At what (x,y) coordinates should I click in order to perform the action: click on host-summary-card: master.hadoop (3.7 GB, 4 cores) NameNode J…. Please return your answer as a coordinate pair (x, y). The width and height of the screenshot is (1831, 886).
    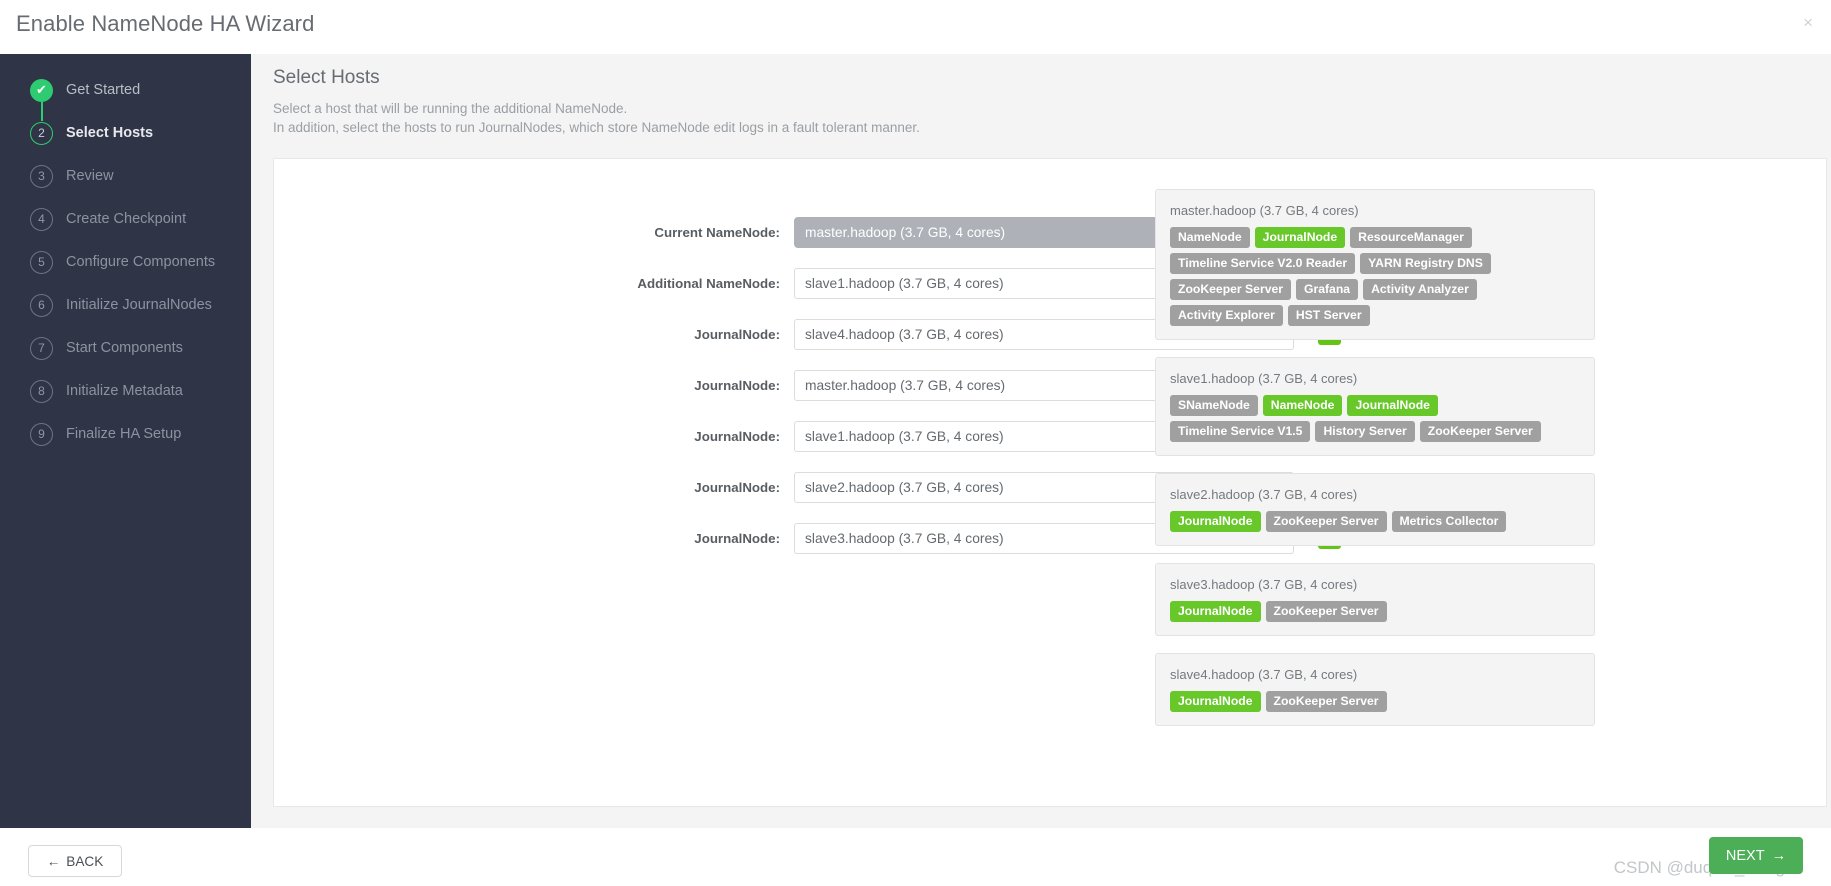
    Looking at the image, I should click on (1375, 264).